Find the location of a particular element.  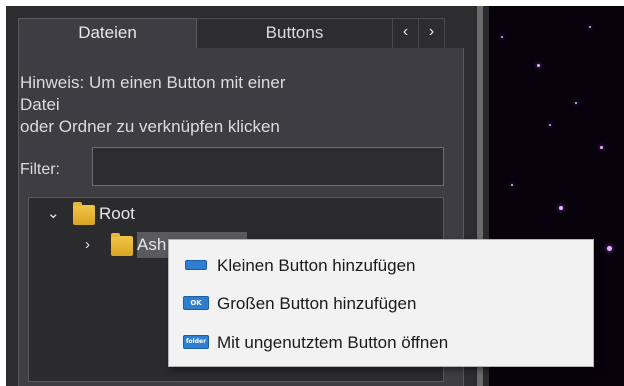

chevron-down-icon: ⌄ is located at coordinates (53, 214).